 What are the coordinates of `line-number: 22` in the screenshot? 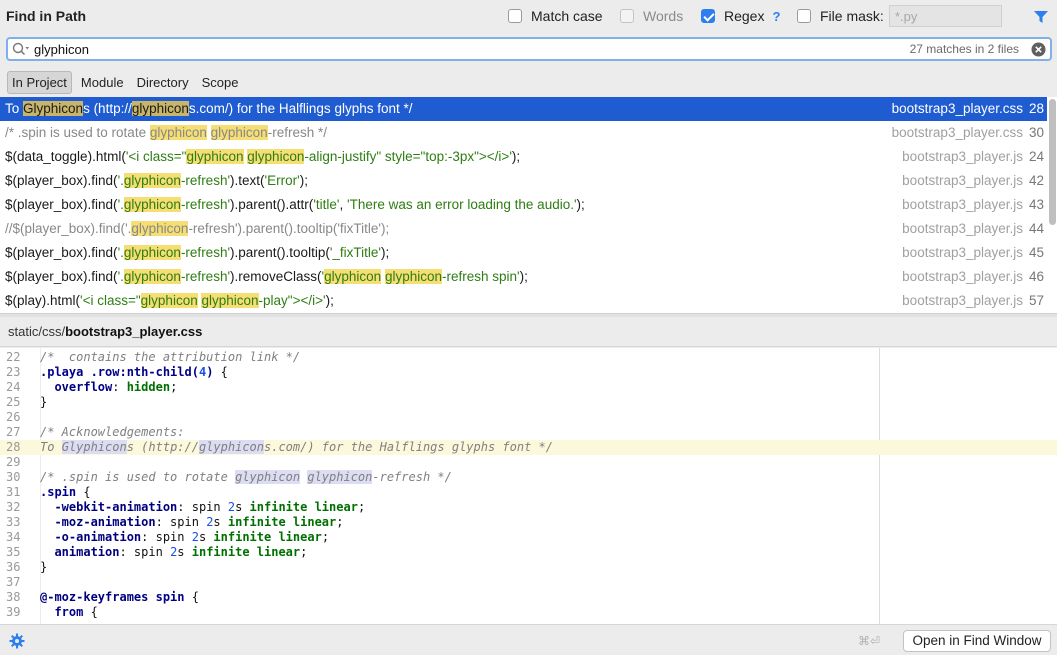 It's located at (13, 357).